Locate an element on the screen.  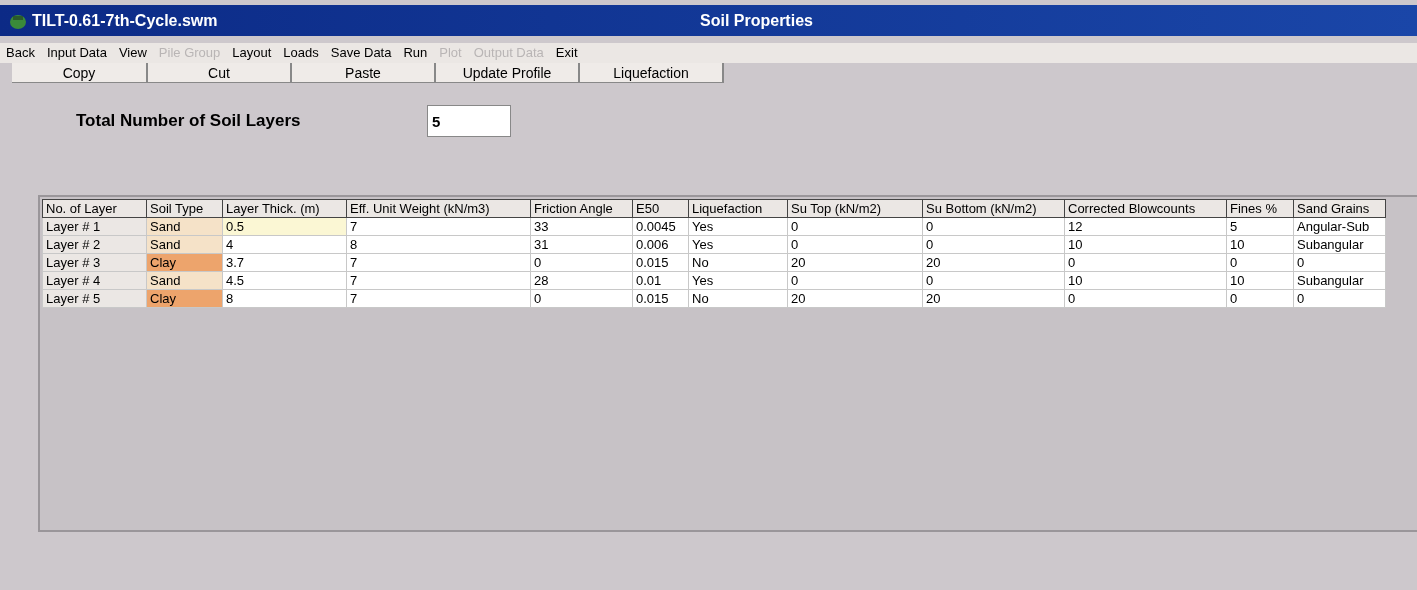
window-title: Soil Properties is located at coordinates (756, 20).